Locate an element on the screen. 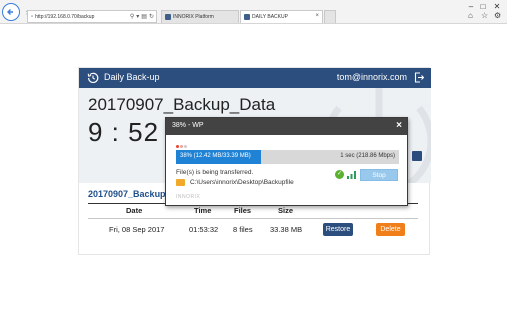  maximize-icon: □ is located at coordinates (483, 6).